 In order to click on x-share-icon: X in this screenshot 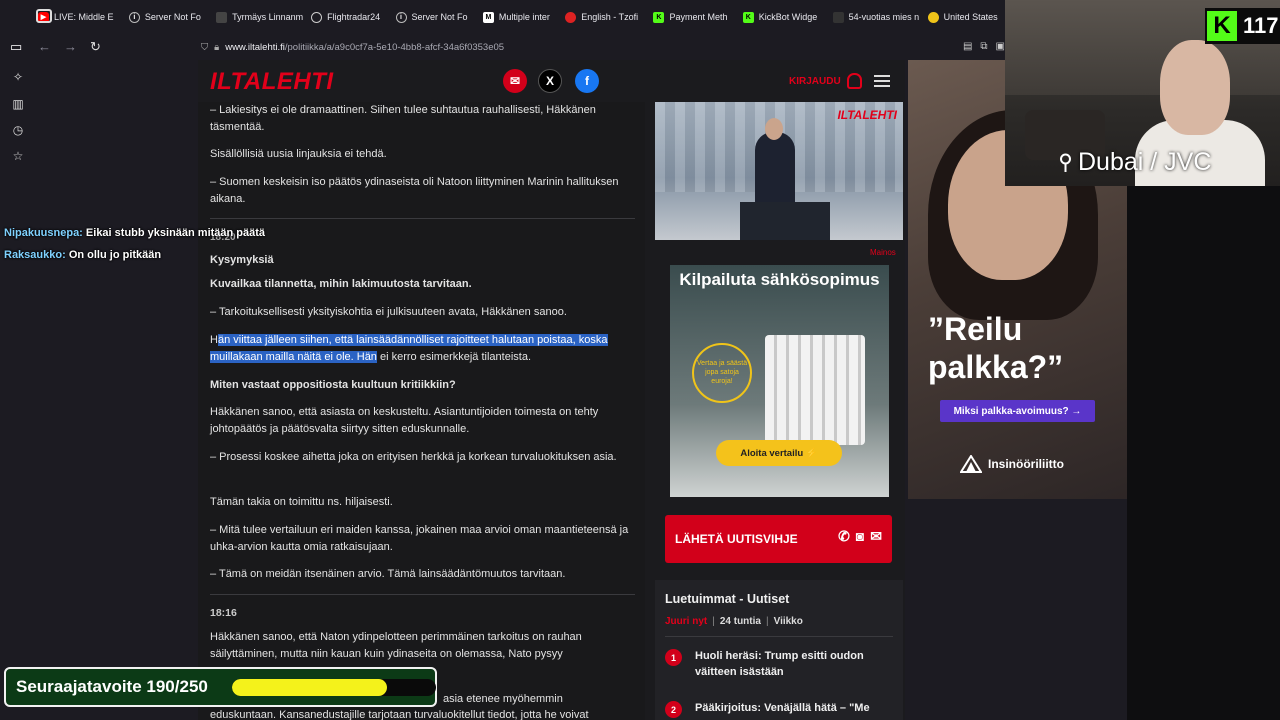, I will do `click(550, 81)`.